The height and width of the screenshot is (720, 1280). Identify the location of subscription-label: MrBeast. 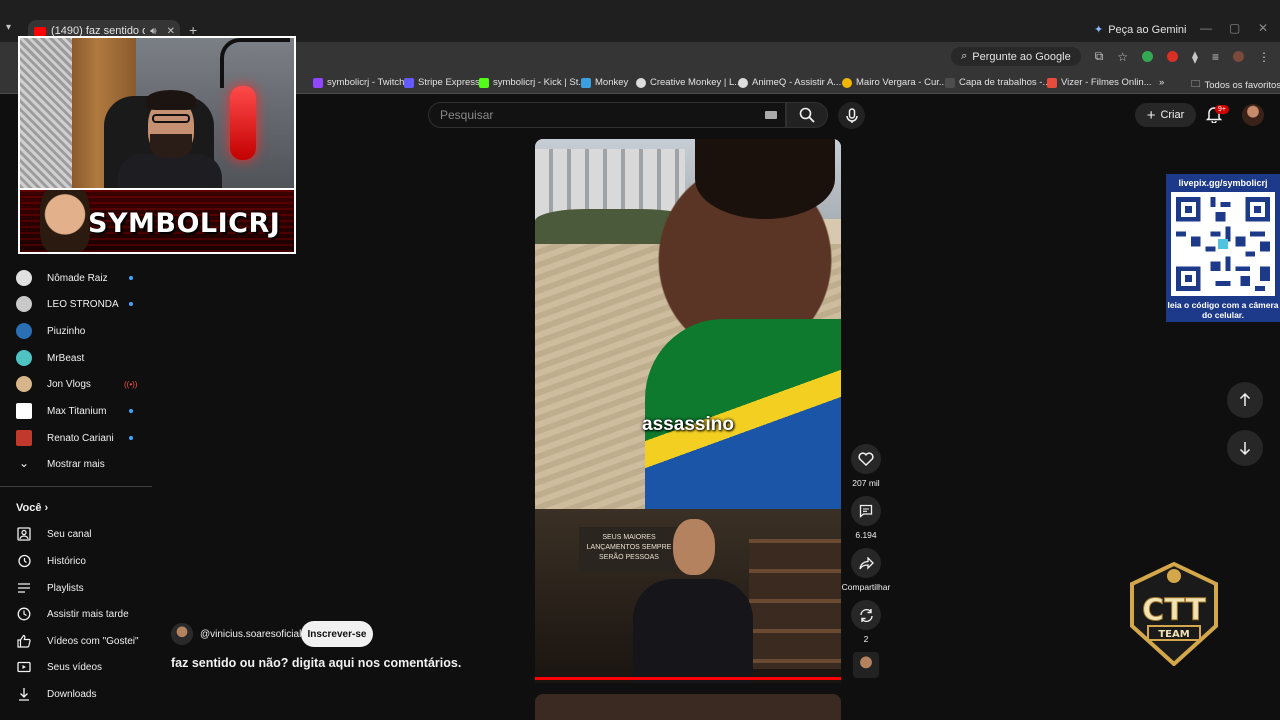
(66, 358).